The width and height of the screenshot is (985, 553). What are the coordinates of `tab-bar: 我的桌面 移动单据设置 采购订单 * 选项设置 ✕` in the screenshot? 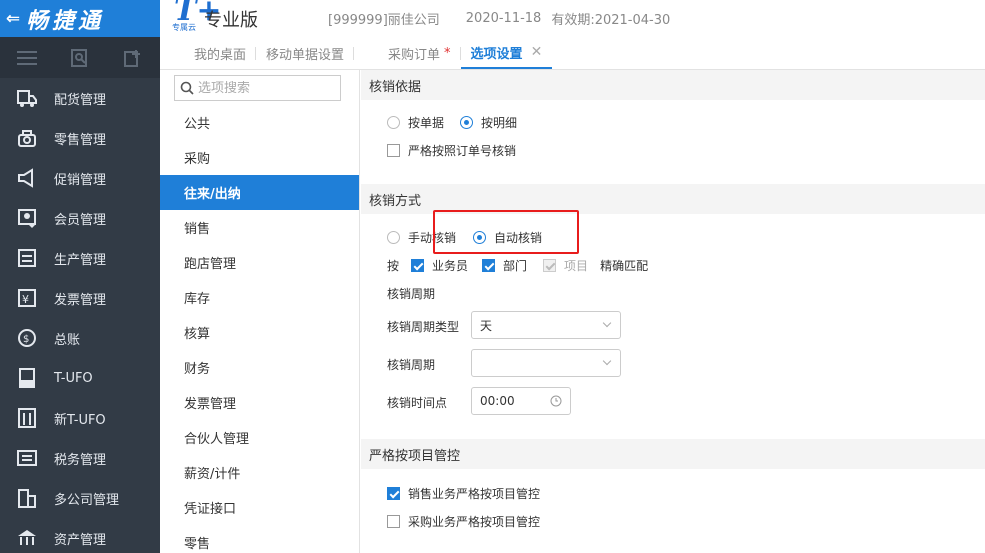 It's located at (572, 53).